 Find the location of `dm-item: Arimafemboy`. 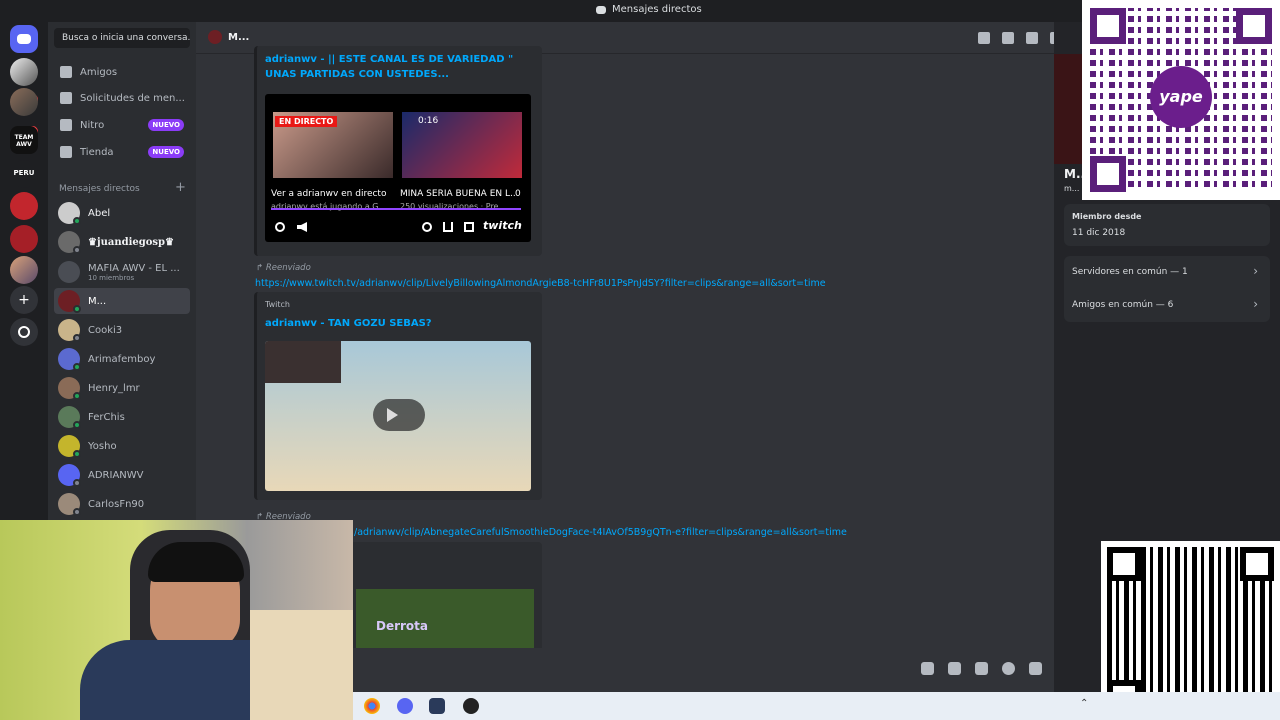

dm-item: Arimafemboy is located at coordinates (122, 359).